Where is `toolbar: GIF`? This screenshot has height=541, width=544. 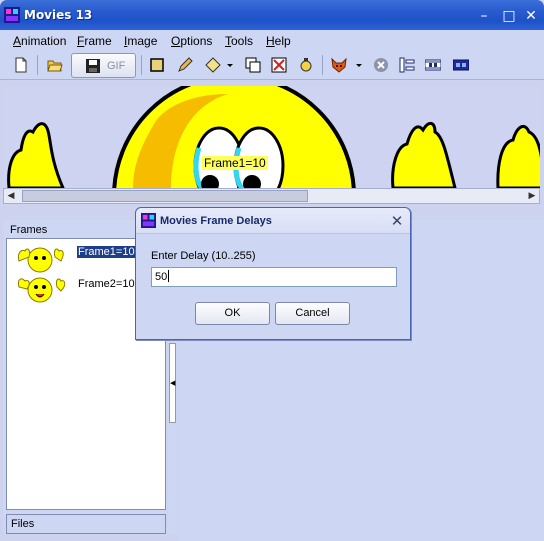 toolbar: GIF is located at coordinates (272, 65).